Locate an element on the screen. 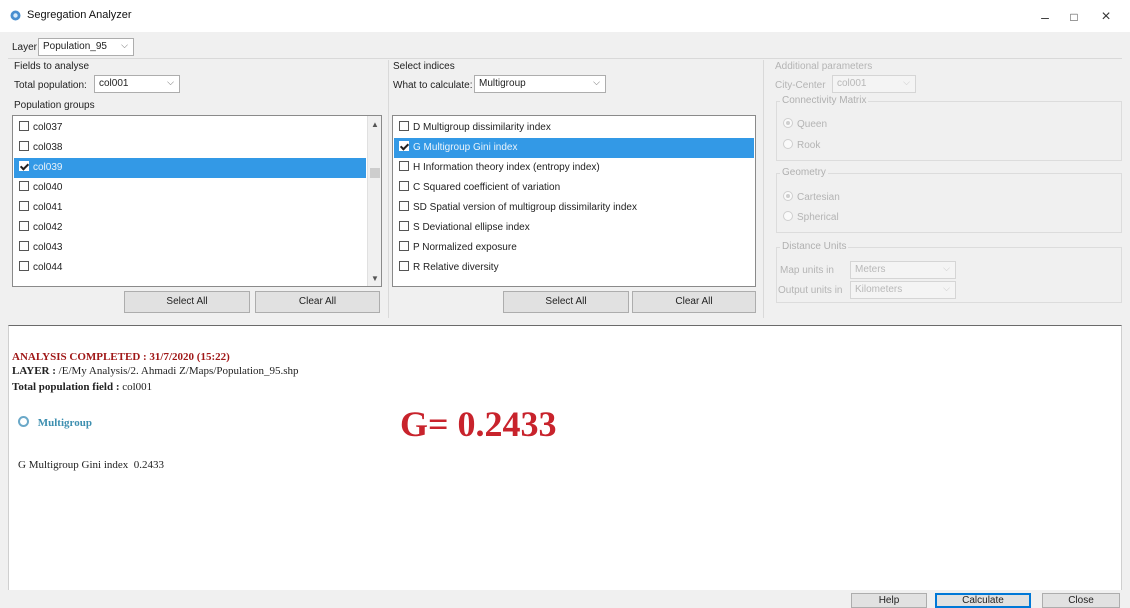 Image resolution: width=1130 pixels, height=608 pixels. list-item: col044 is located at coordinates (190, 268).